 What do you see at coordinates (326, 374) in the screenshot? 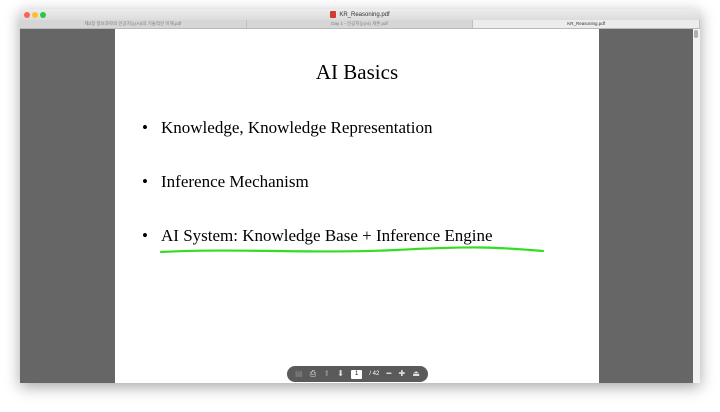
I see `up-arrow-icon: ⬆` at bounding box center [326, 374].